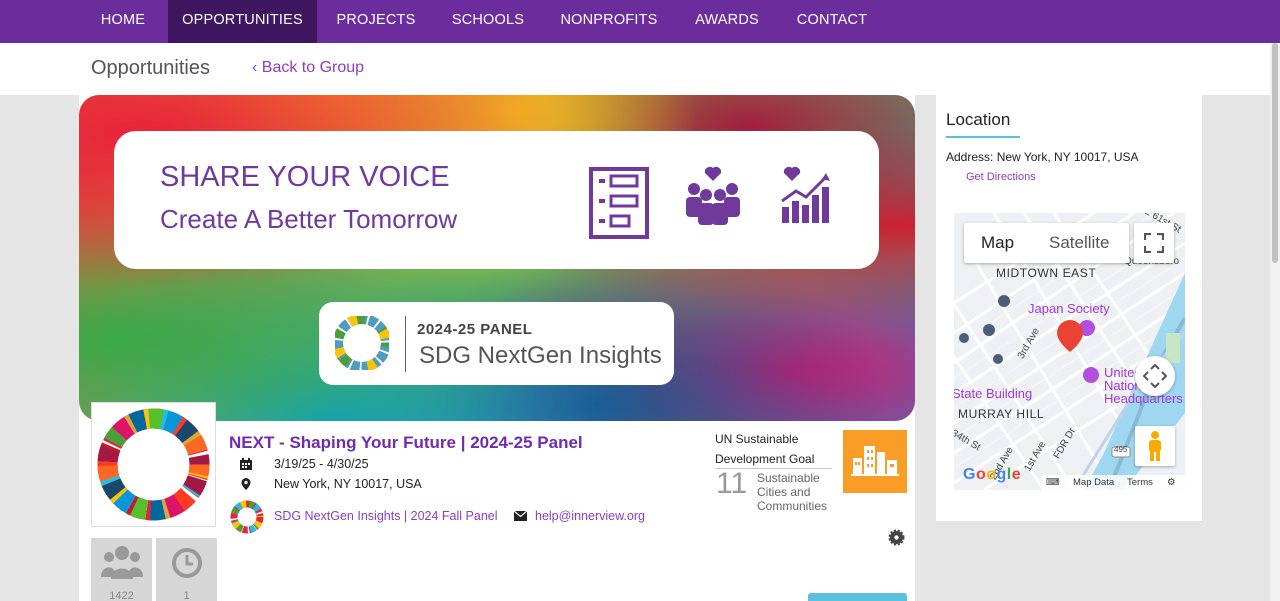 The height and width of the screenshot is (601, 1280). I want to click on map-label-murray-hill: MURRAY HILL, so click(1001, 414).